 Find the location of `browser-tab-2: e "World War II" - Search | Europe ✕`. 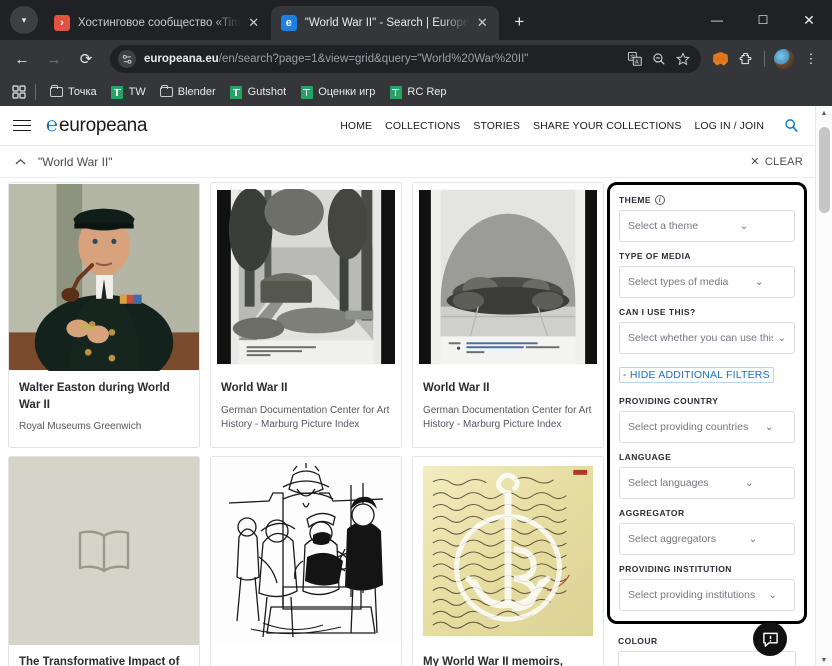

browser-tab-2: e "World War II" - Search | Europe ✕ is located at coordinates (385, 23).